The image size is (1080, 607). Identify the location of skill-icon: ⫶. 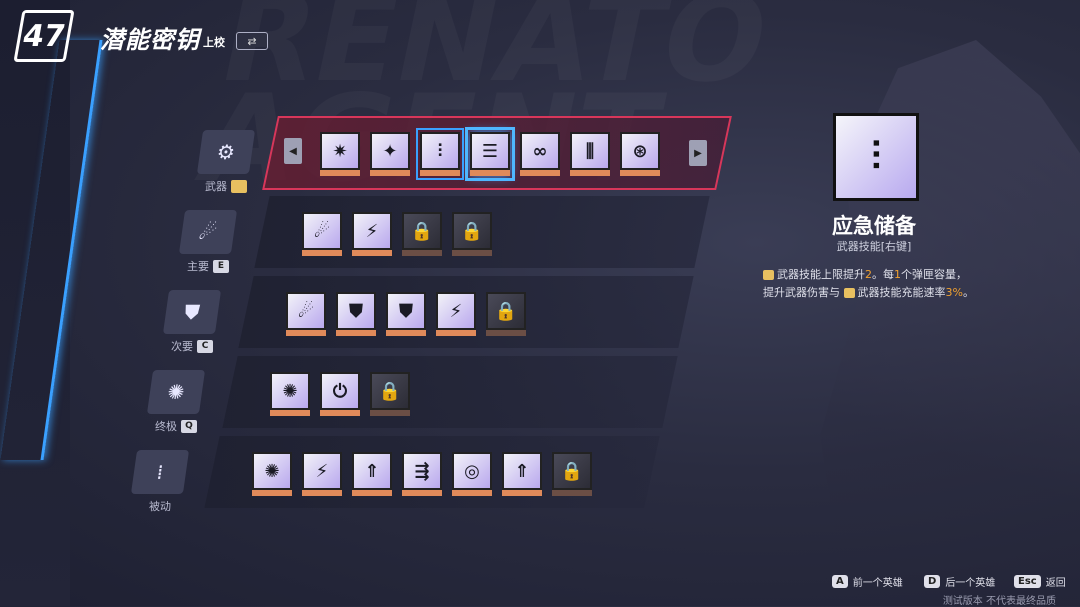
(440, 151).